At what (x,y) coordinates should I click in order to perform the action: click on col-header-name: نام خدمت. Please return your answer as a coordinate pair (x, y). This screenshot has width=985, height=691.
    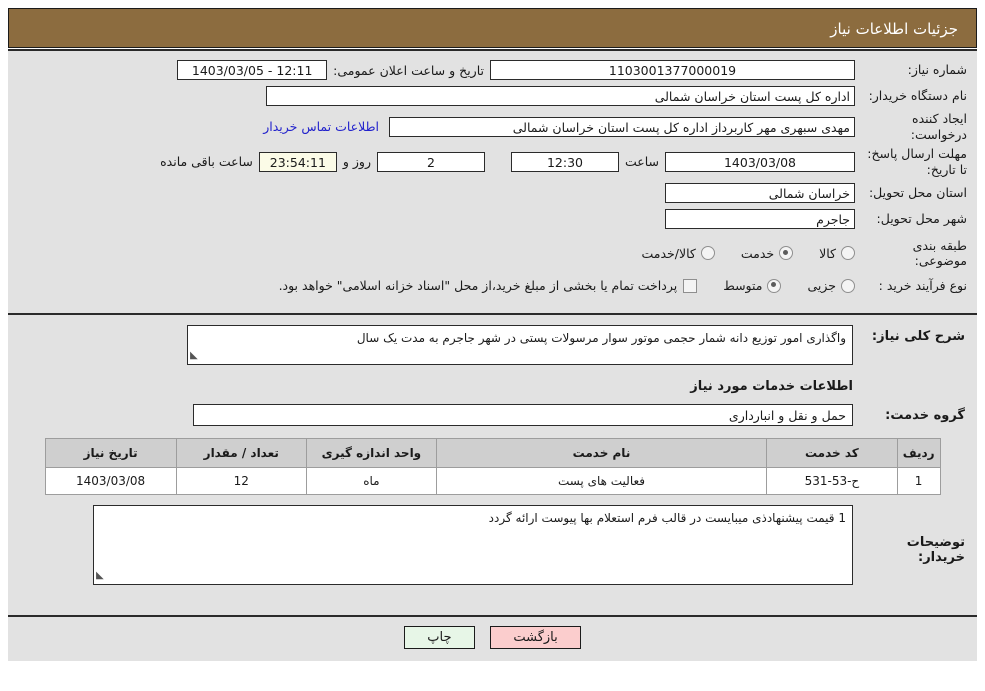
    Looking at the image, I should click on (601, 453).